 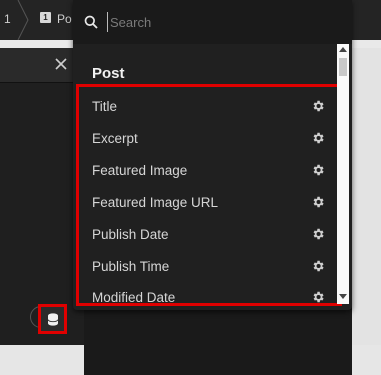 What do you see at coordinates (210, 297) in the screenshot?
I see `list-item-modified-date: Modified Date` at bounding box center [210, 297].